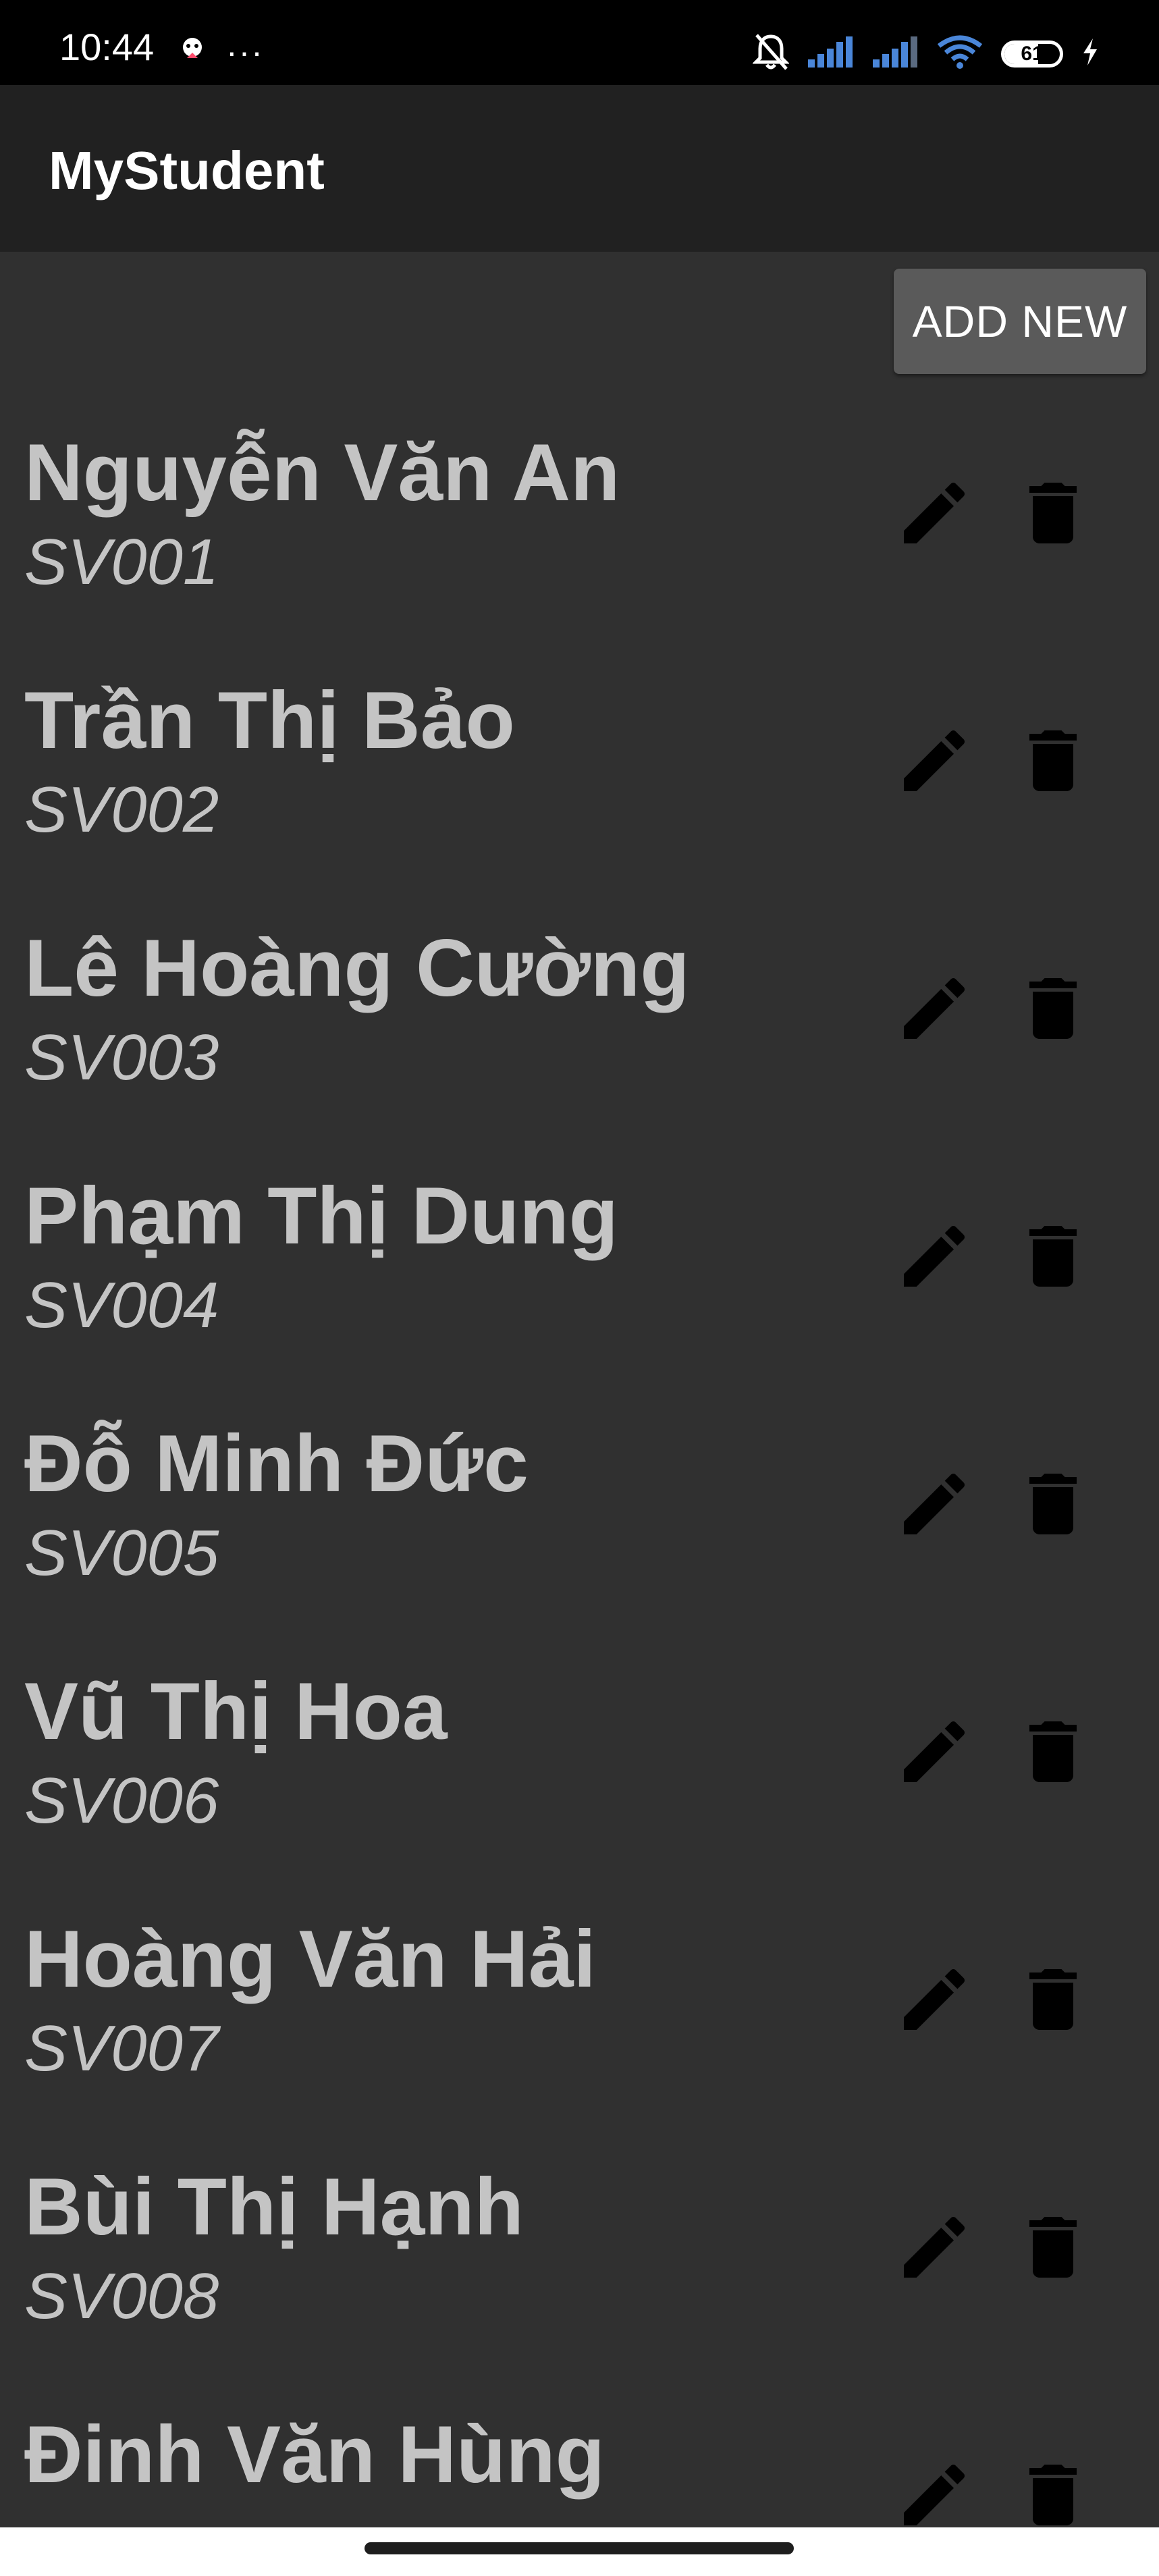  Describe the element at coordinates (122, 1801) in the screenshot. I see `student-code: SV006` at that location.